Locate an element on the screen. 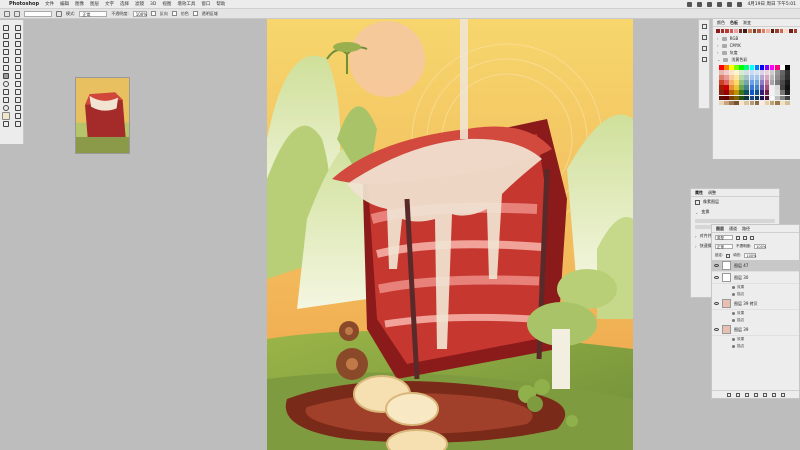  tab-properties: 属性 is located at coordinates (699, 193).